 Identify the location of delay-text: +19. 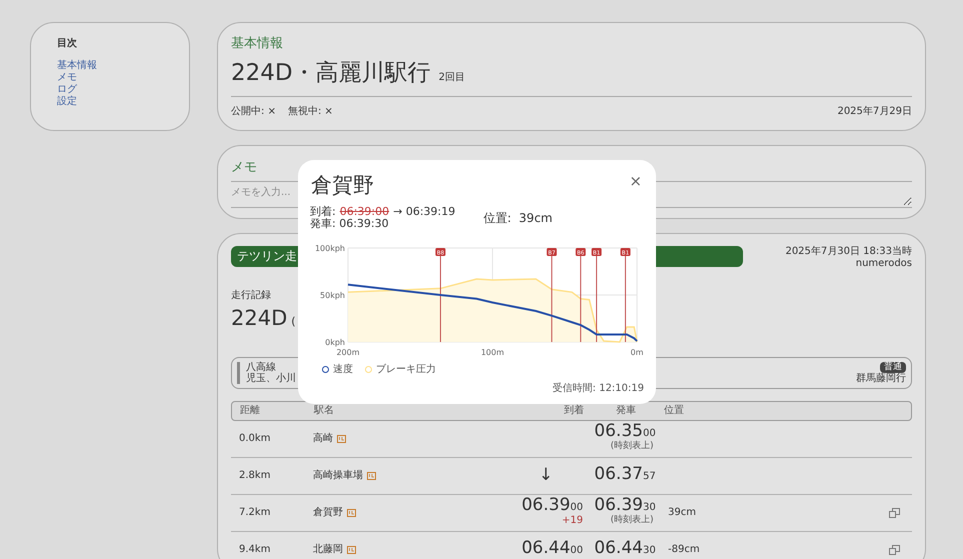
(571, 520).